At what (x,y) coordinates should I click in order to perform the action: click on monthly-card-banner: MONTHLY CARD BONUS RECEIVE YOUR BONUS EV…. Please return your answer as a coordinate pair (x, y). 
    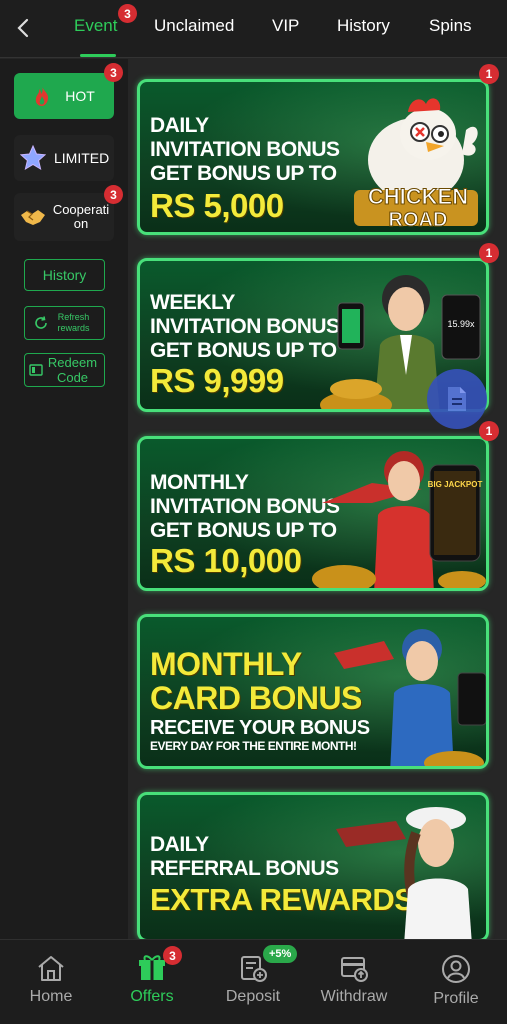
    Looking at the image, I should click on (313, 691).